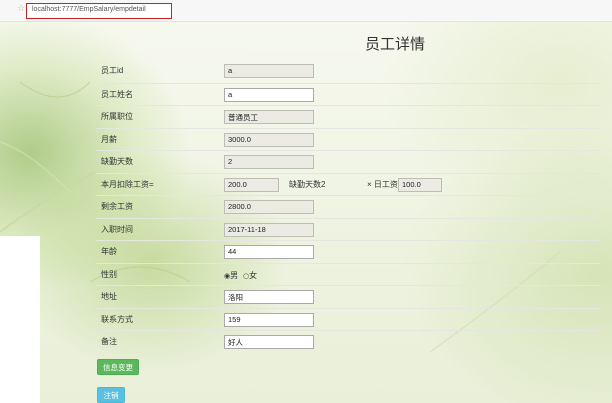 The height and width of the screenshot is (403, 612). Describe the element at coordinates (109, 341) in the screenshot. I see `remark-label: 备注` at that location.